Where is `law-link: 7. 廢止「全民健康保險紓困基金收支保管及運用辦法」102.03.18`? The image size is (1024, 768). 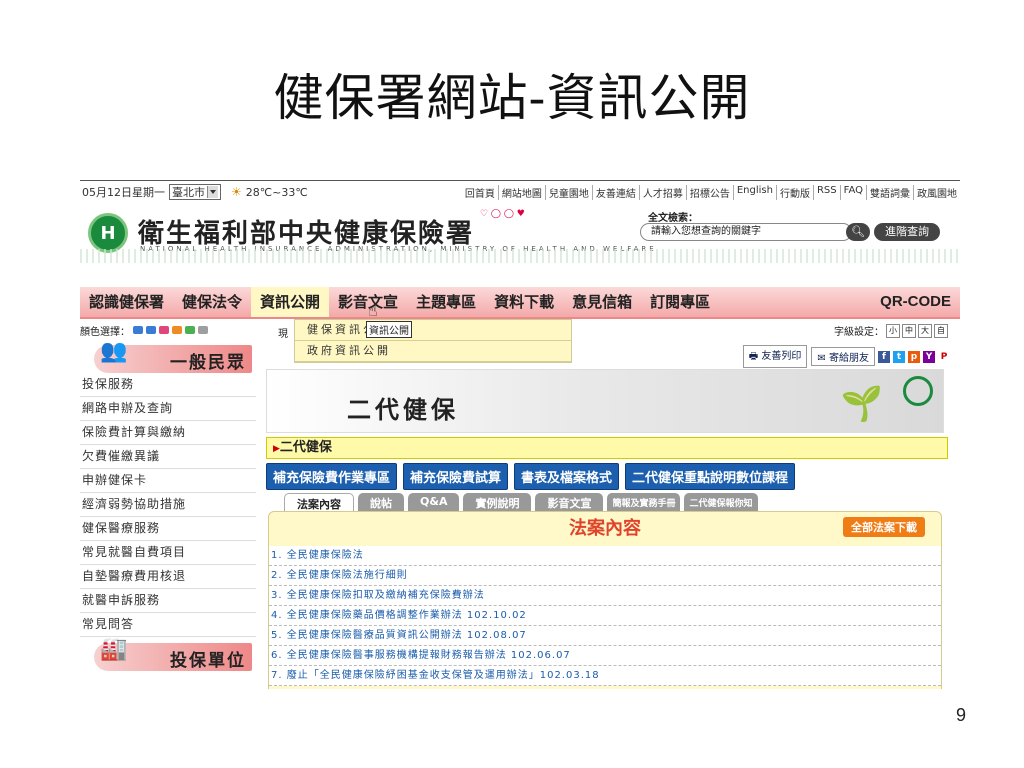
law-link: 7. 廢止「全民健康保險紓困基金收支保管及運用辦法」102.03.18 is located at coordinates (605, 676).